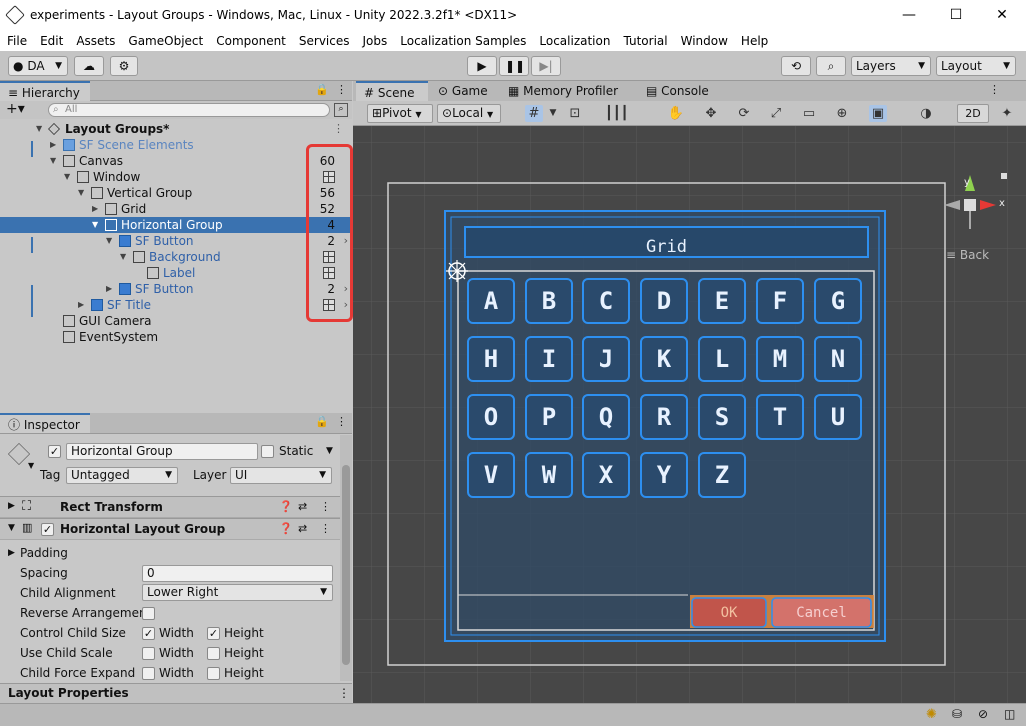  I want to click on lighting-icon: ✦, so click(1007, 113).